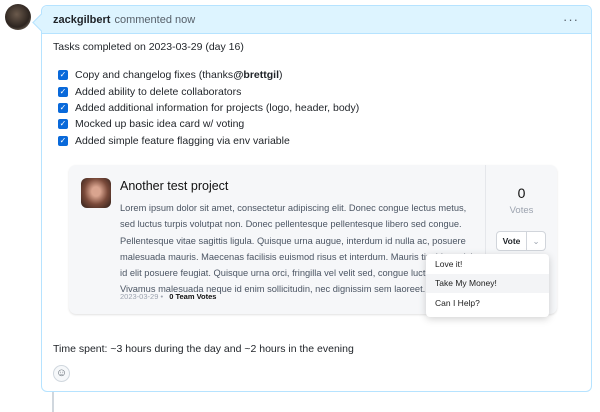  What do you see at coordinates (512, 241) in the screenshot?
I see `vote-button: Vote` at bounding box center [512, 241].